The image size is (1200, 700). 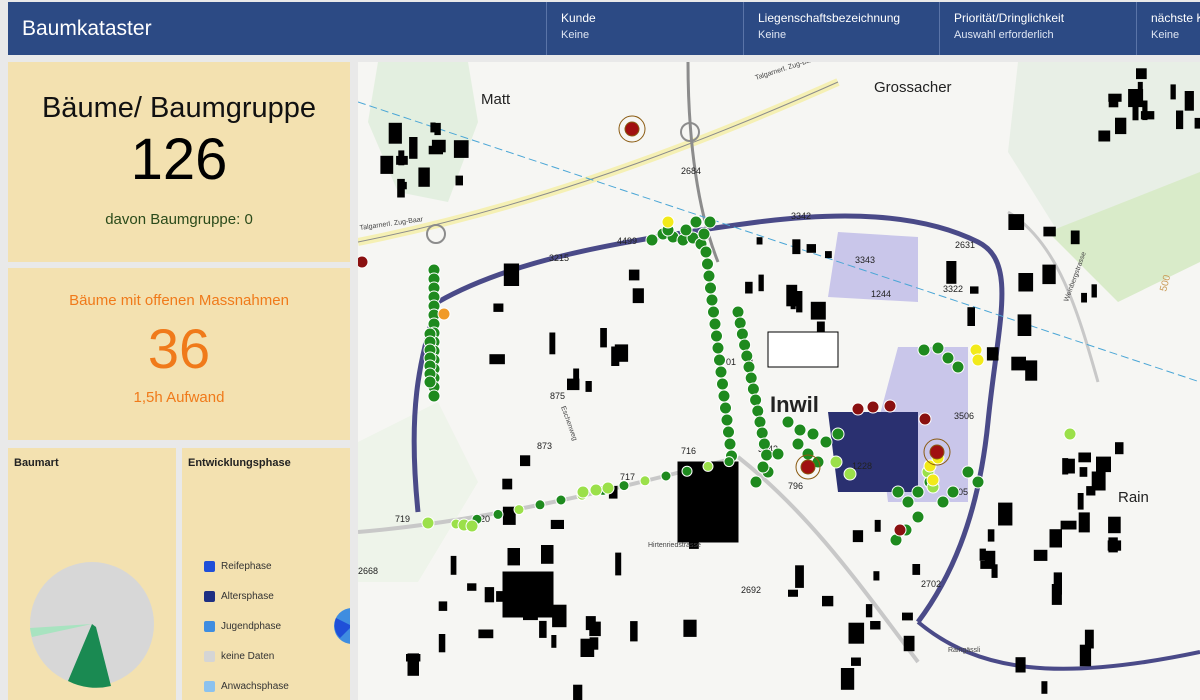 What do you see at coordinates (246, 685) in the screenshot?
I see `legend-item: Anwachsphase` at bounding box center [246, 685].